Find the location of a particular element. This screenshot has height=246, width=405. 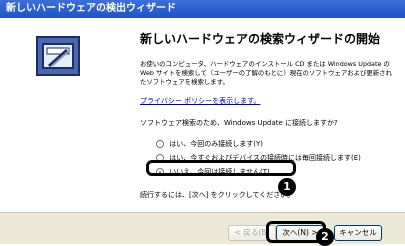

option-yes-once: はい、今回のみ接続します(Y) is located at coordinates (209, 144).